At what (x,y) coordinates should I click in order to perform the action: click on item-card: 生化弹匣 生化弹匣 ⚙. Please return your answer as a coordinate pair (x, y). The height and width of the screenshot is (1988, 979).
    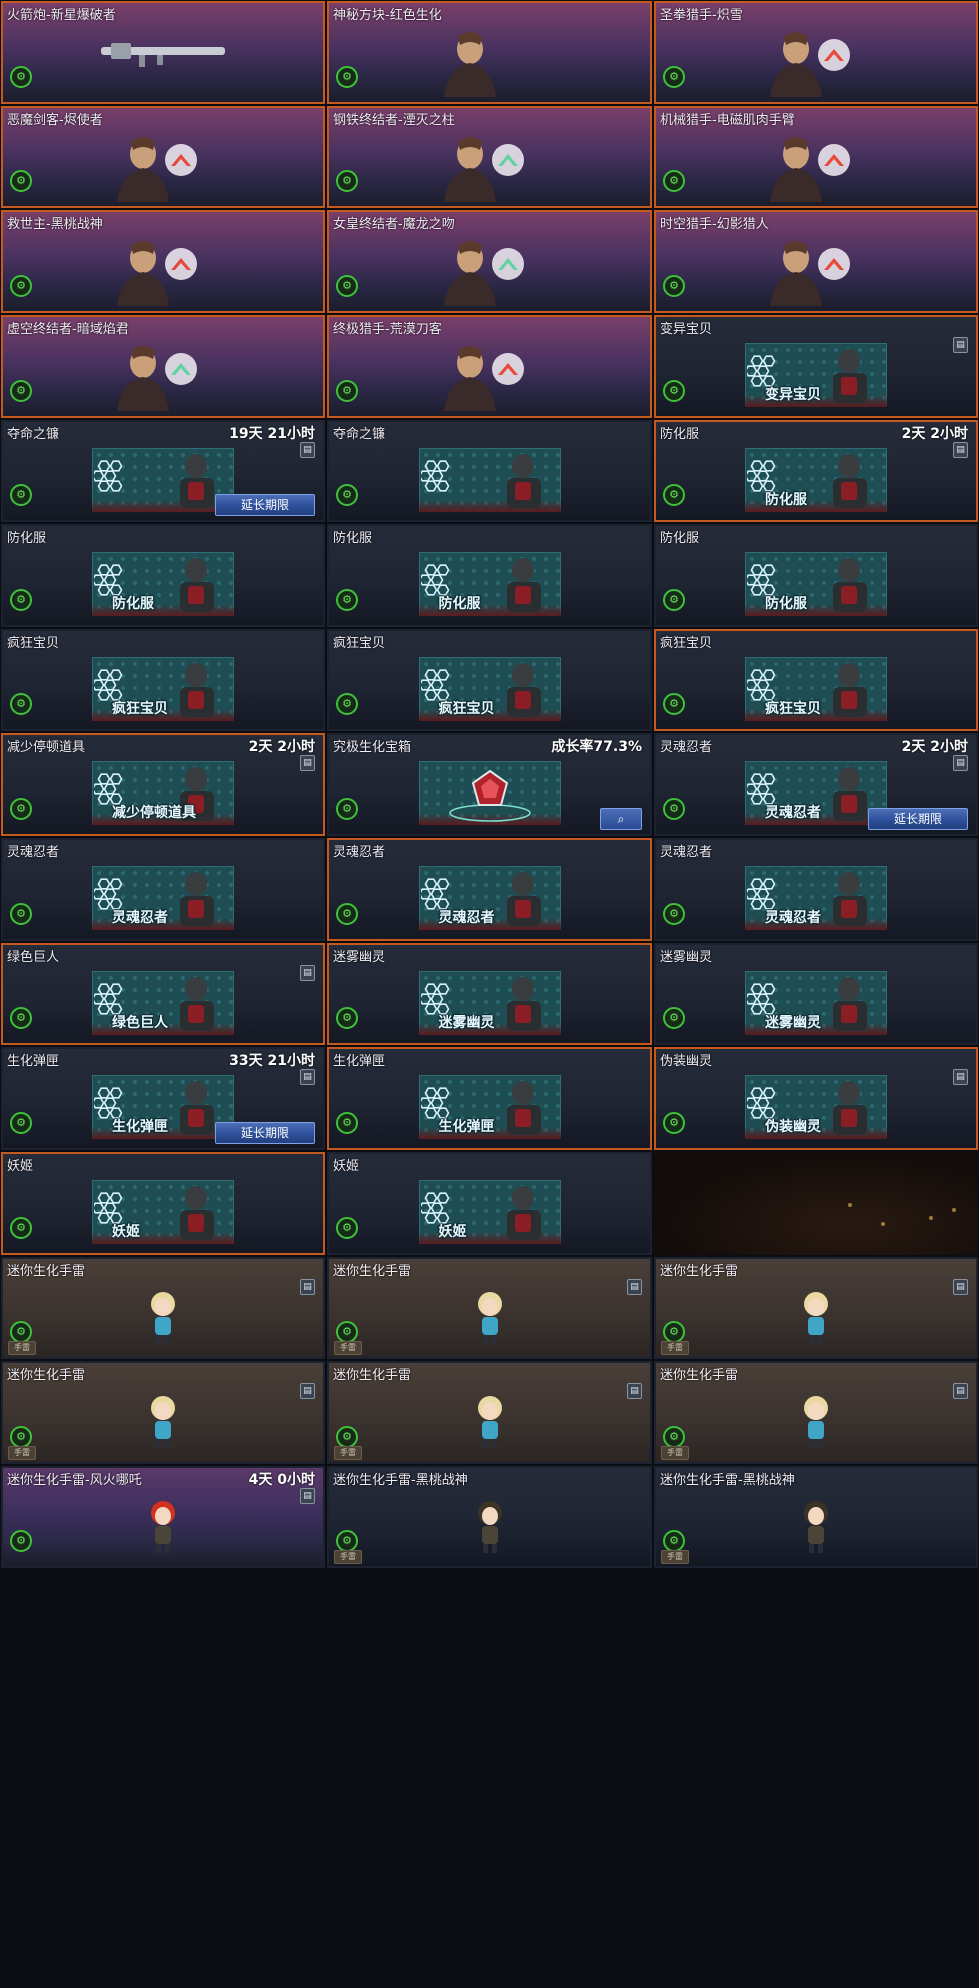
    Looking at the image, I should click on (489, 1098).